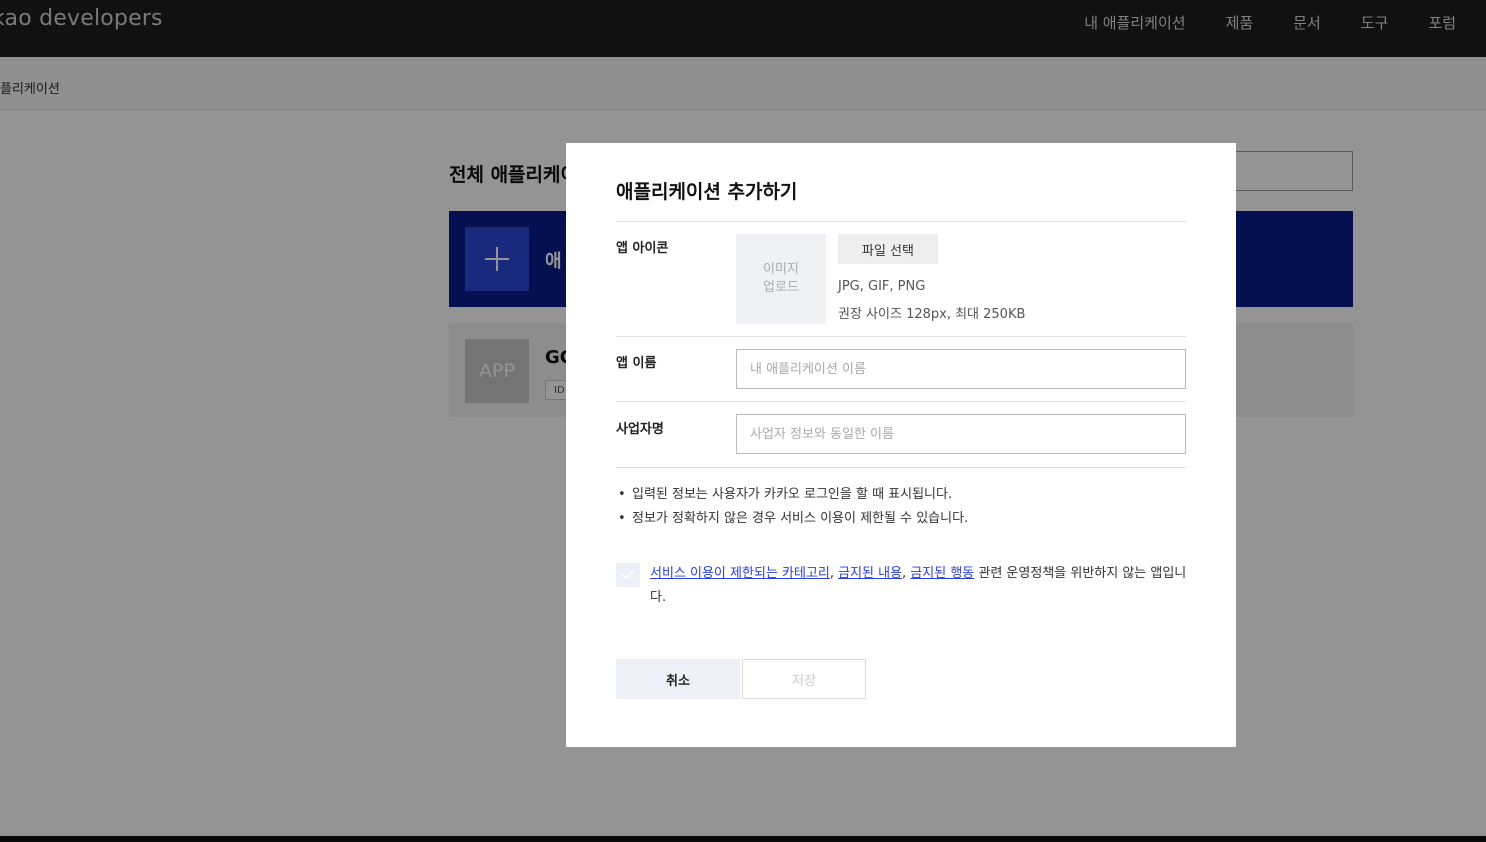 The image size is (1486, 842). I want to click on cancel-button: 취소, so click(678, 679).